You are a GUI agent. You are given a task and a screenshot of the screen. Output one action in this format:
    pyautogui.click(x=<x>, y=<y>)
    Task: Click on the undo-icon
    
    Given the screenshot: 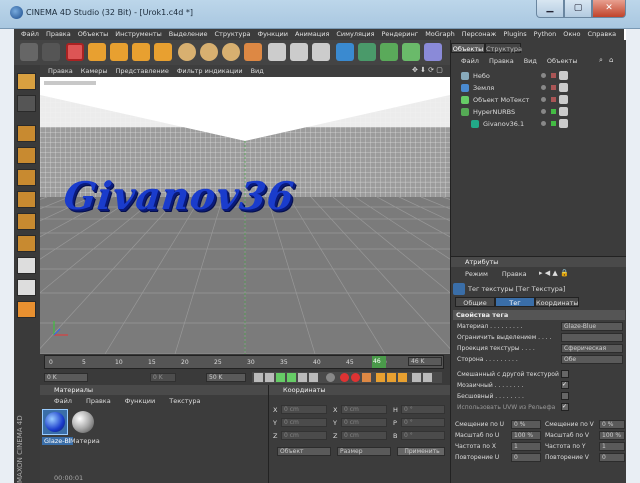 What is the action you would take?
    pyautogui.click(x=29, y=52)
    